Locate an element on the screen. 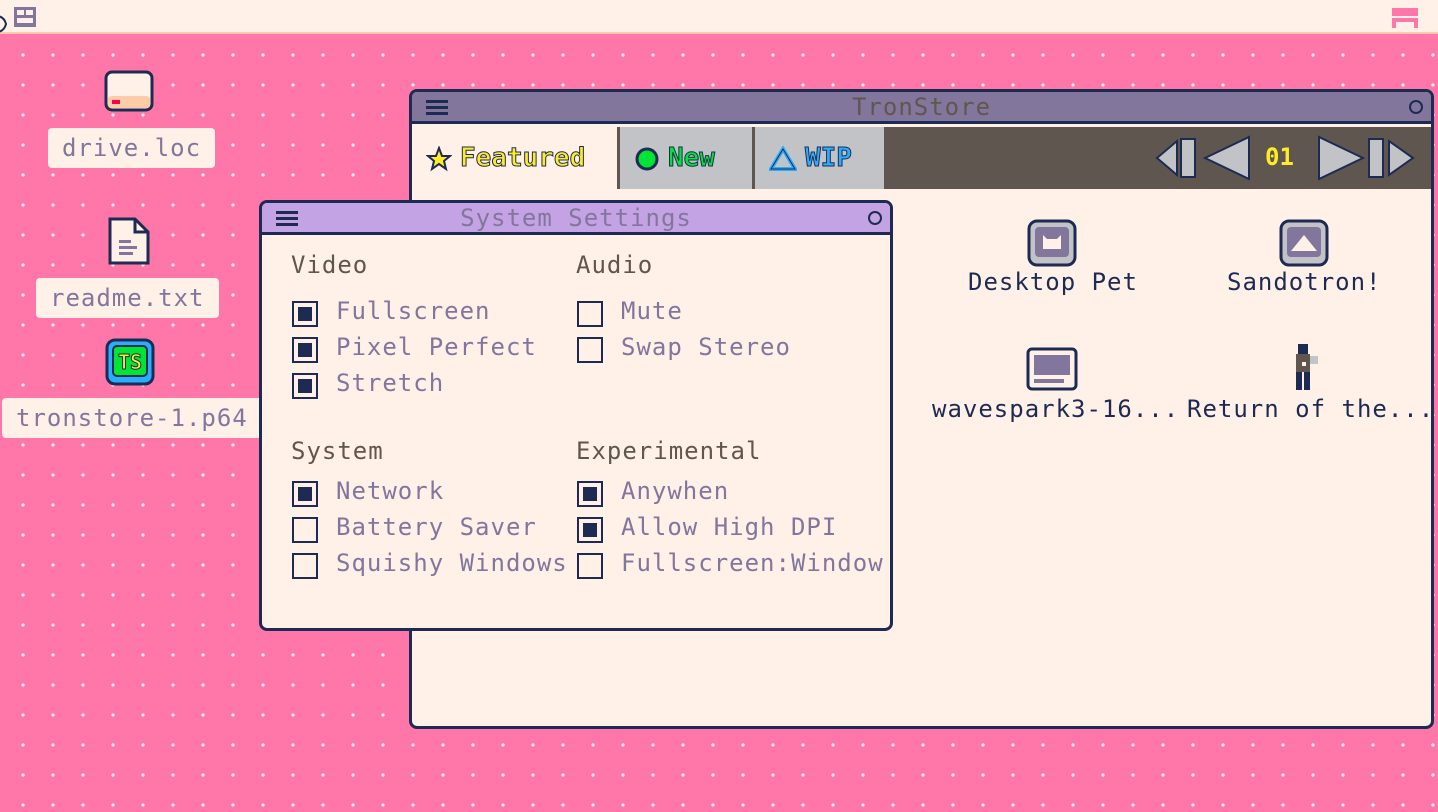 The width and height of the screenshot is (1438, 812). tronstore-cart-icon: TS is located at coordinates (130, 362).